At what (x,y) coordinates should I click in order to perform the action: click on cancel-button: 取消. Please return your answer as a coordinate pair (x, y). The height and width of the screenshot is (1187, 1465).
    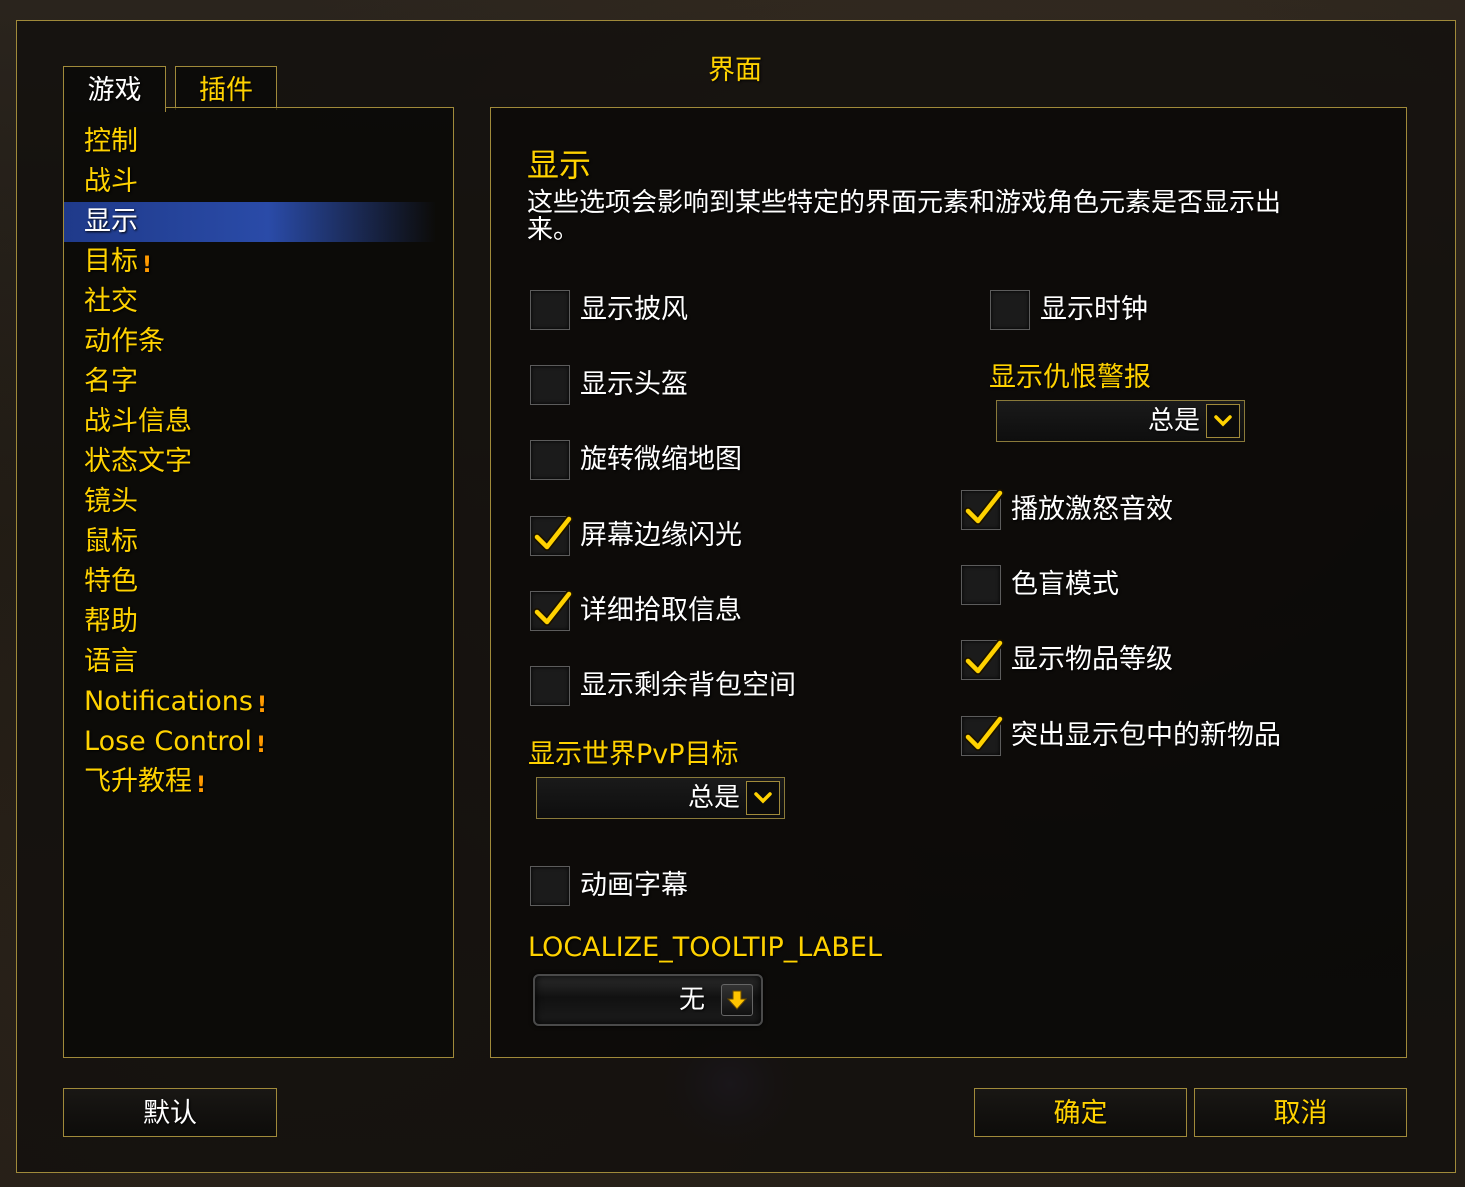
    Looking at the image, I should click on (1300, 1112).